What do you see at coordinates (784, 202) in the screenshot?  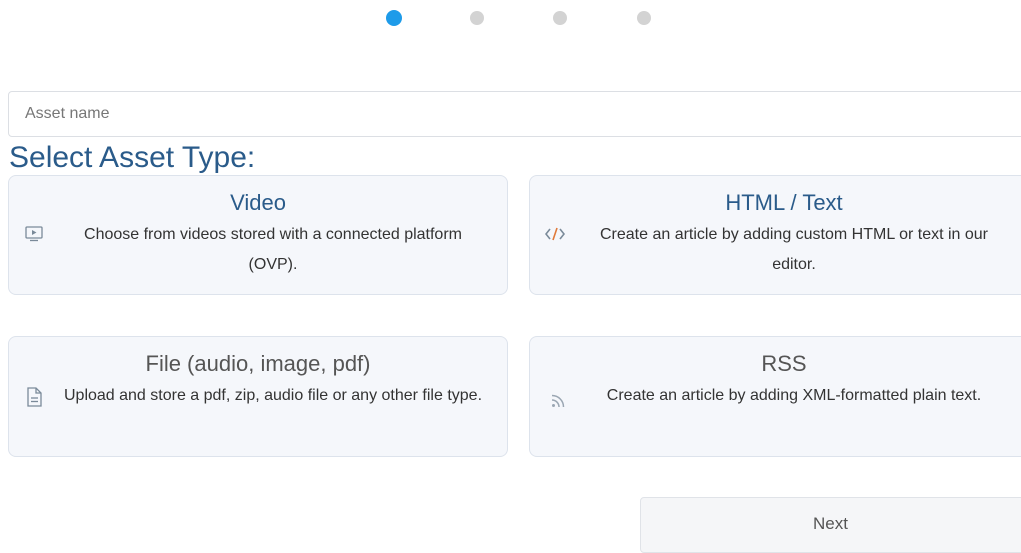 I see `card-title: HTML / Text` at bounding box center [784, 202].